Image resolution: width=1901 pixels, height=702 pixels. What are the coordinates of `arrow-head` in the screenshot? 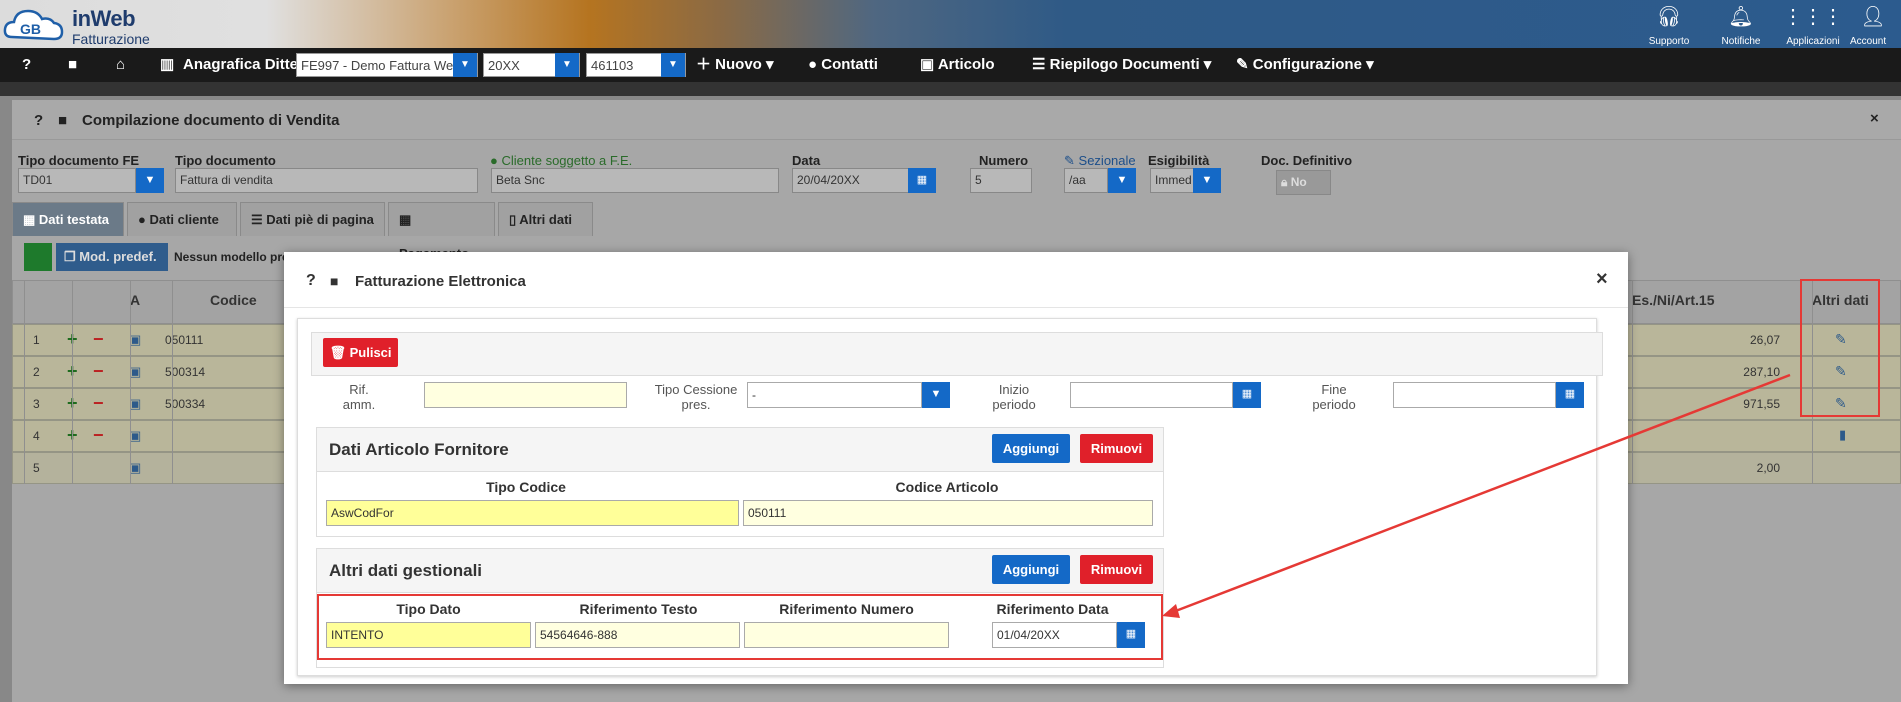 It's located at (1171, 611).